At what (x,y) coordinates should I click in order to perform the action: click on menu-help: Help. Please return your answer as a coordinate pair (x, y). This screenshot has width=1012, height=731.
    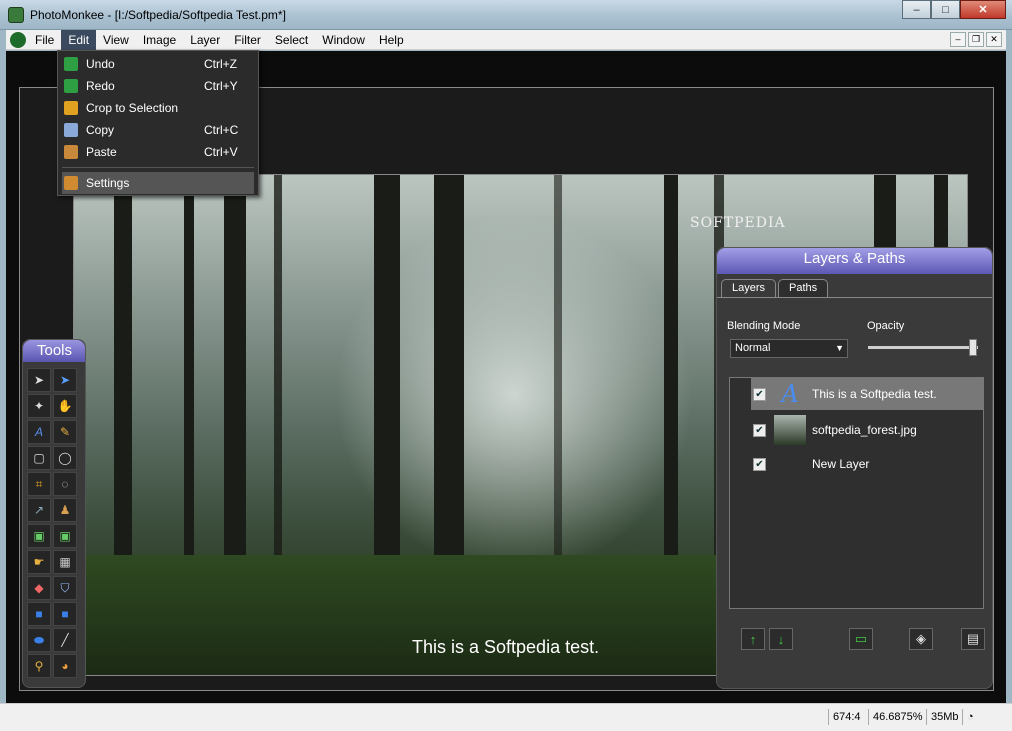
    Looking at the image, I should click on (391, 40).